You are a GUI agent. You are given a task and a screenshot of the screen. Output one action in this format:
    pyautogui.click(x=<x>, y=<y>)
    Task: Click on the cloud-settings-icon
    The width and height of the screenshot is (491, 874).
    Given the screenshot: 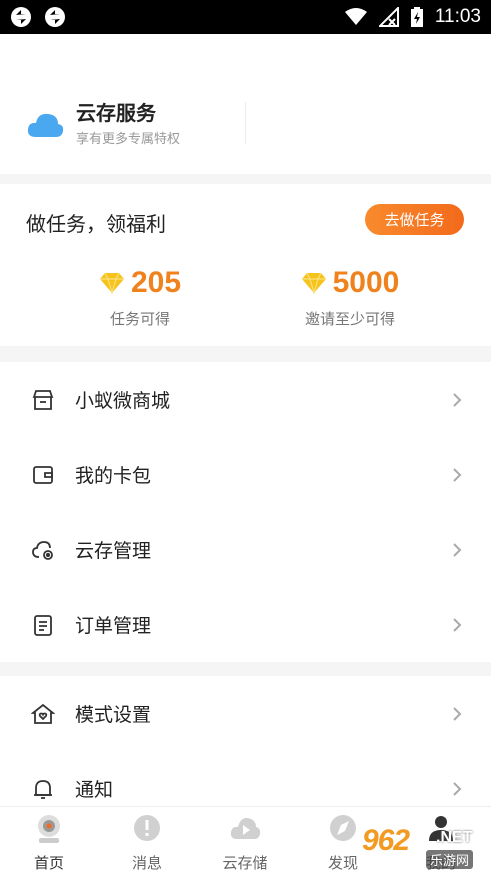 What is the action you would take?
    pyautogui.click(x=43, y=550)
    